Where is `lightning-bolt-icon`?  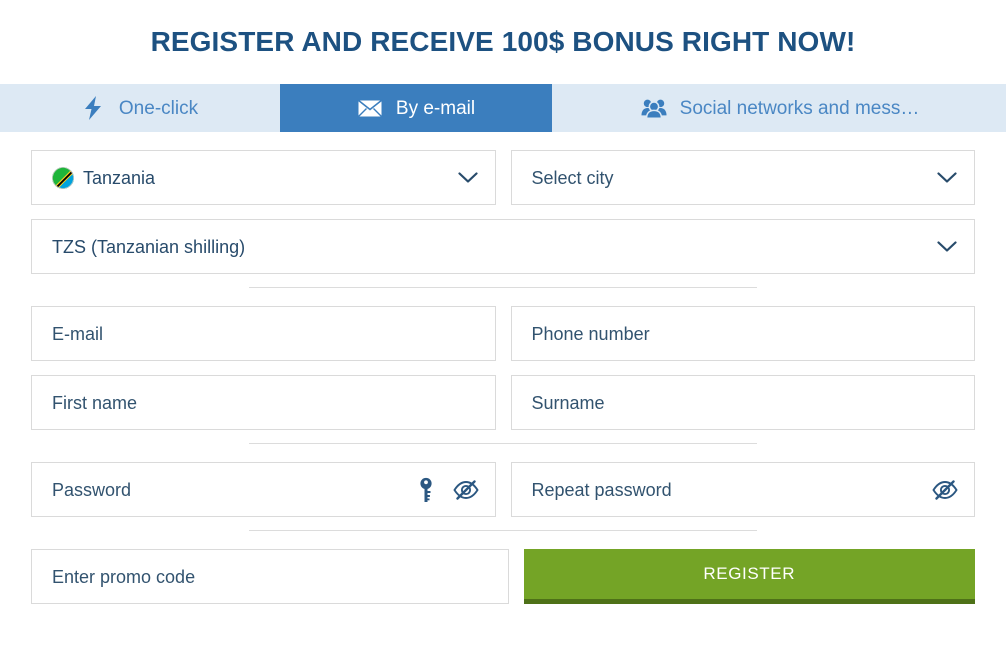 lightning-bolt-icon is located at coordinates (93, 108).